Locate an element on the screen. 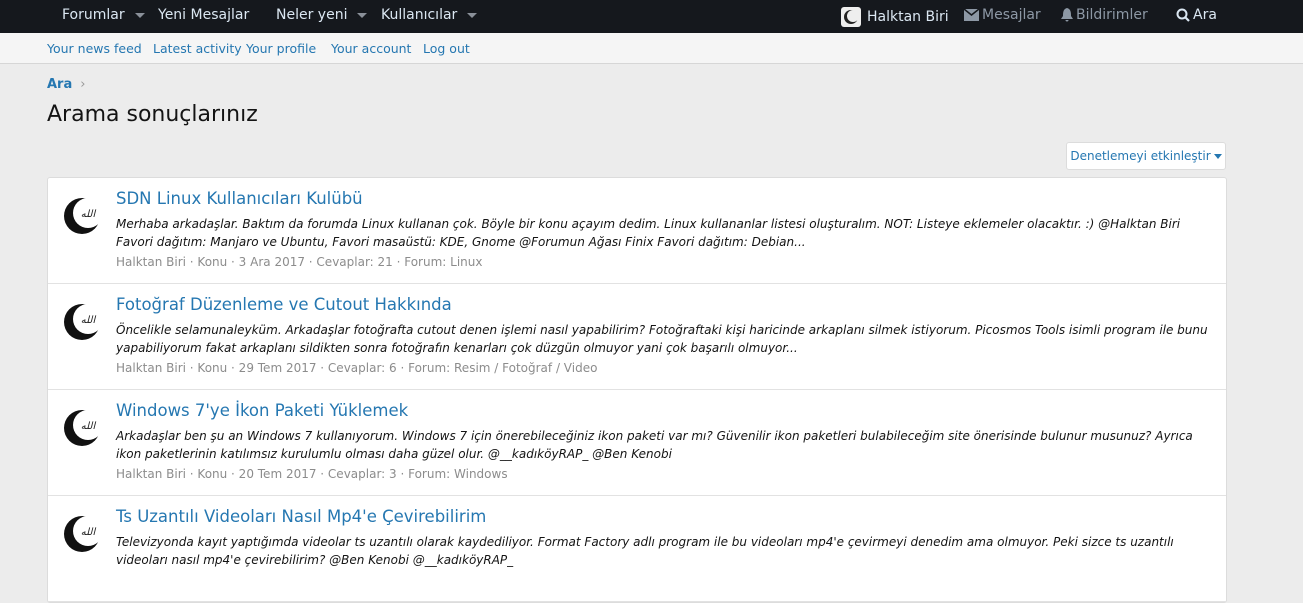 This screenshot has width=1303, height=603. nav-forumlar: Forumlar is located at coordinates (103, 15).